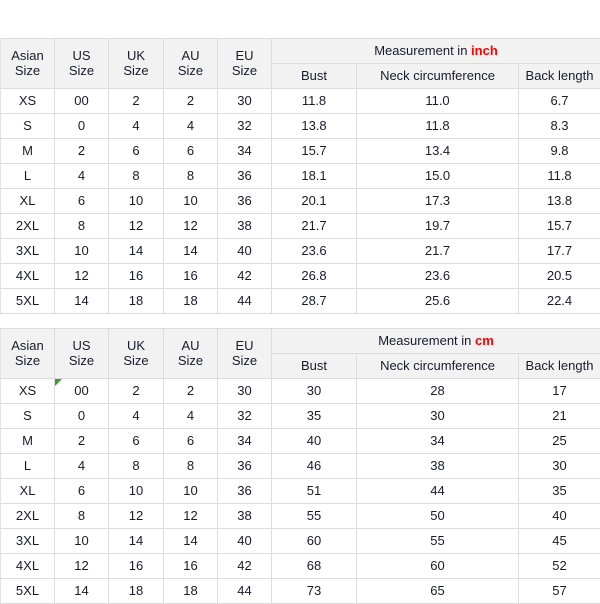 This screenshot has height=604, width=600. I want to click on header-asian-size-line2: Size, so click(27, 361).